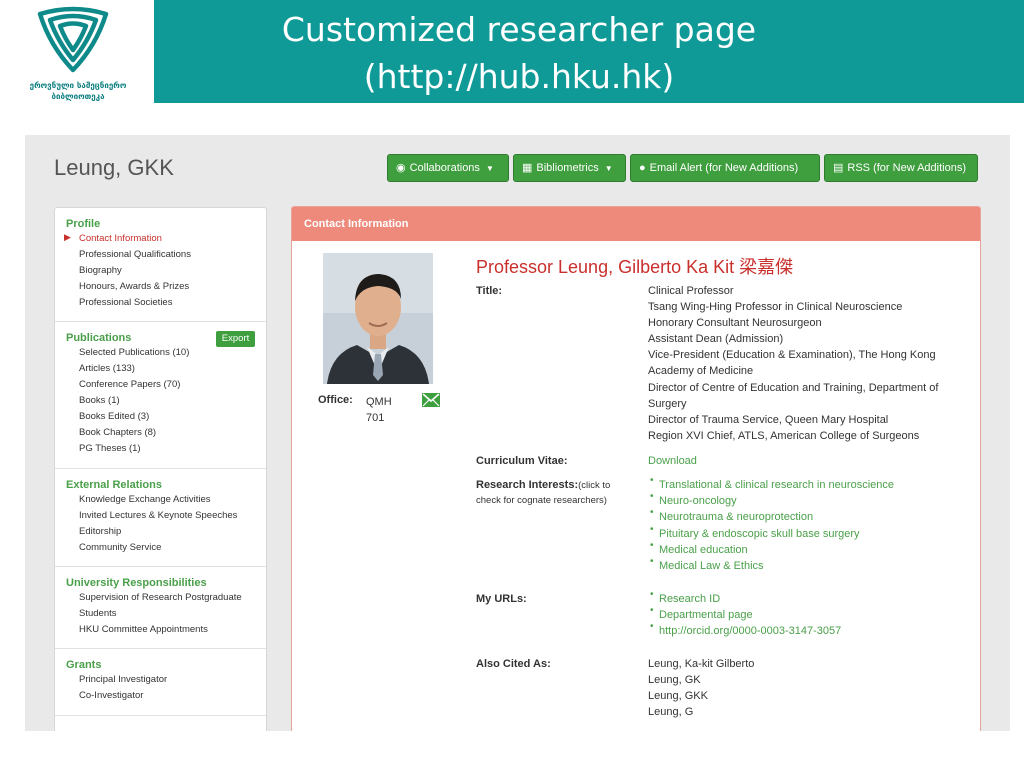  I want to click on office-value: QMH 701, so click(386, 410).